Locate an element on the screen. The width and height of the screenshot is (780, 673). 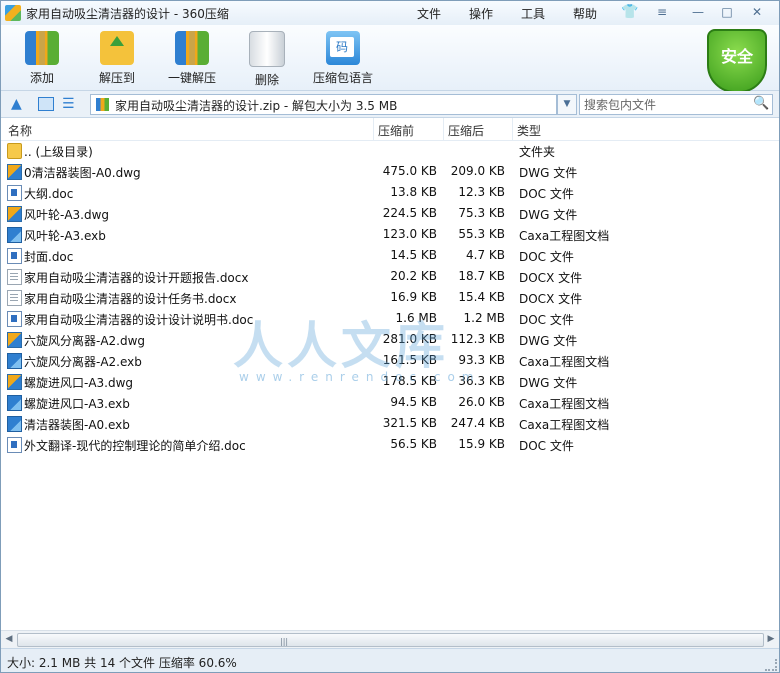
column-type: 类型 is located at coordinates (529, 130).